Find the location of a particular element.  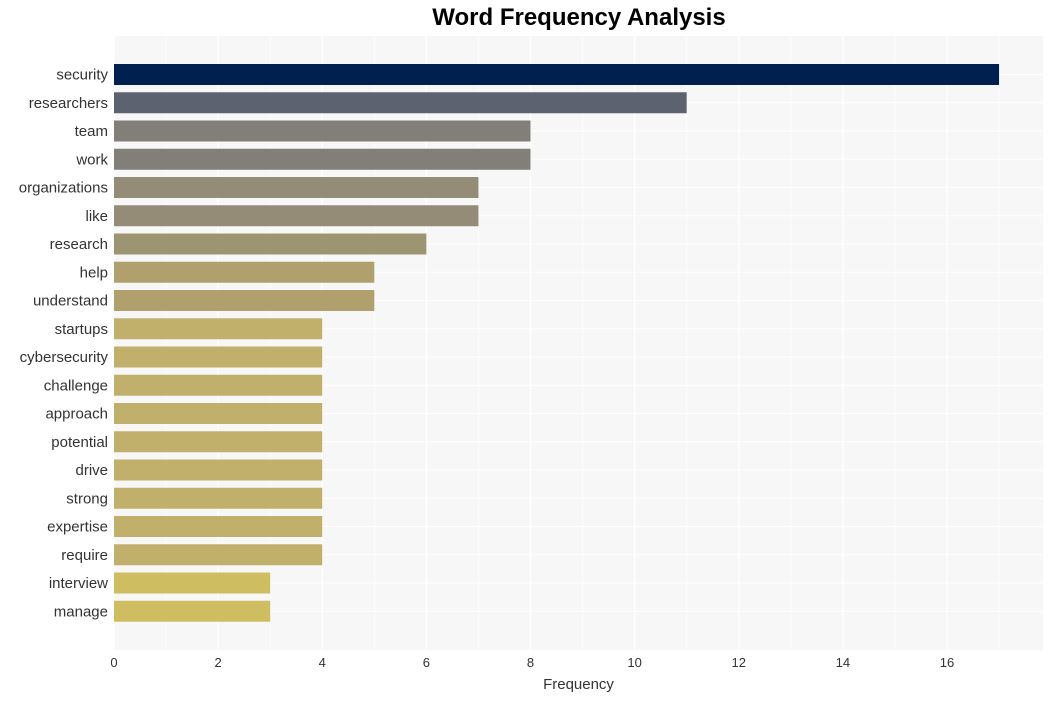

y-tick-label: interview is located at coordinates (78, 583).